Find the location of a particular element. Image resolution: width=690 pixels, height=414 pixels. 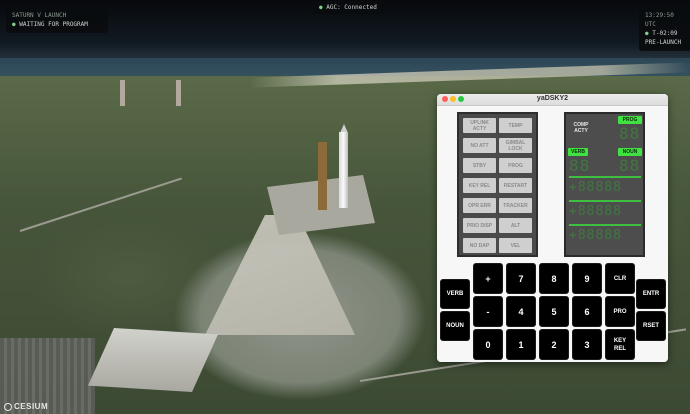

key-6: 6 is located at coordinates (587, 311).